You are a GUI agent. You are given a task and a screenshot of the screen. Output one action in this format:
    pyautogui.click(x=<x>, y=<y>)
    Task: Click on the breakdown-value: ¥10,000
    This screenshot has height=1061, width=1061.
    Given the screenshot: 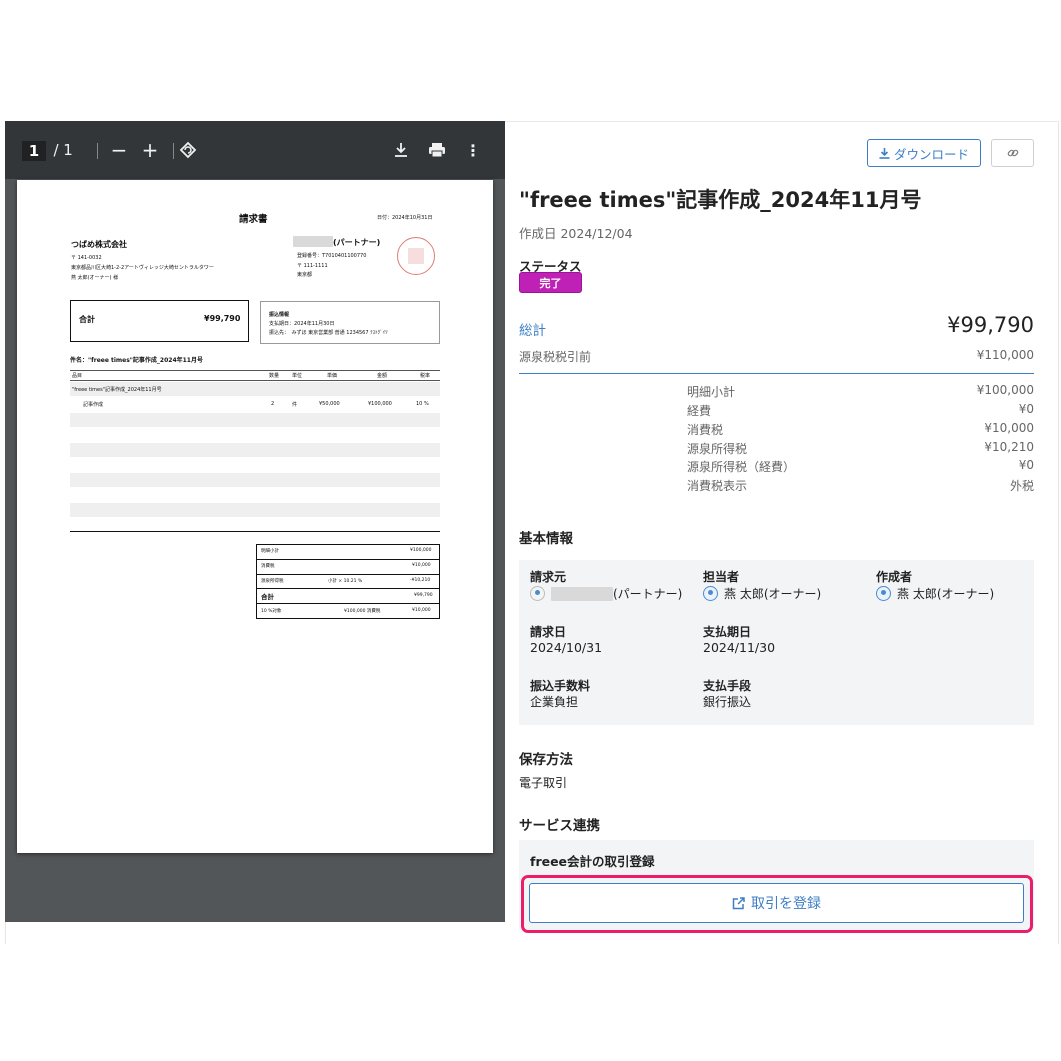 What is the action you would take?
    pyautogui.click(x=1009, y=428)
    